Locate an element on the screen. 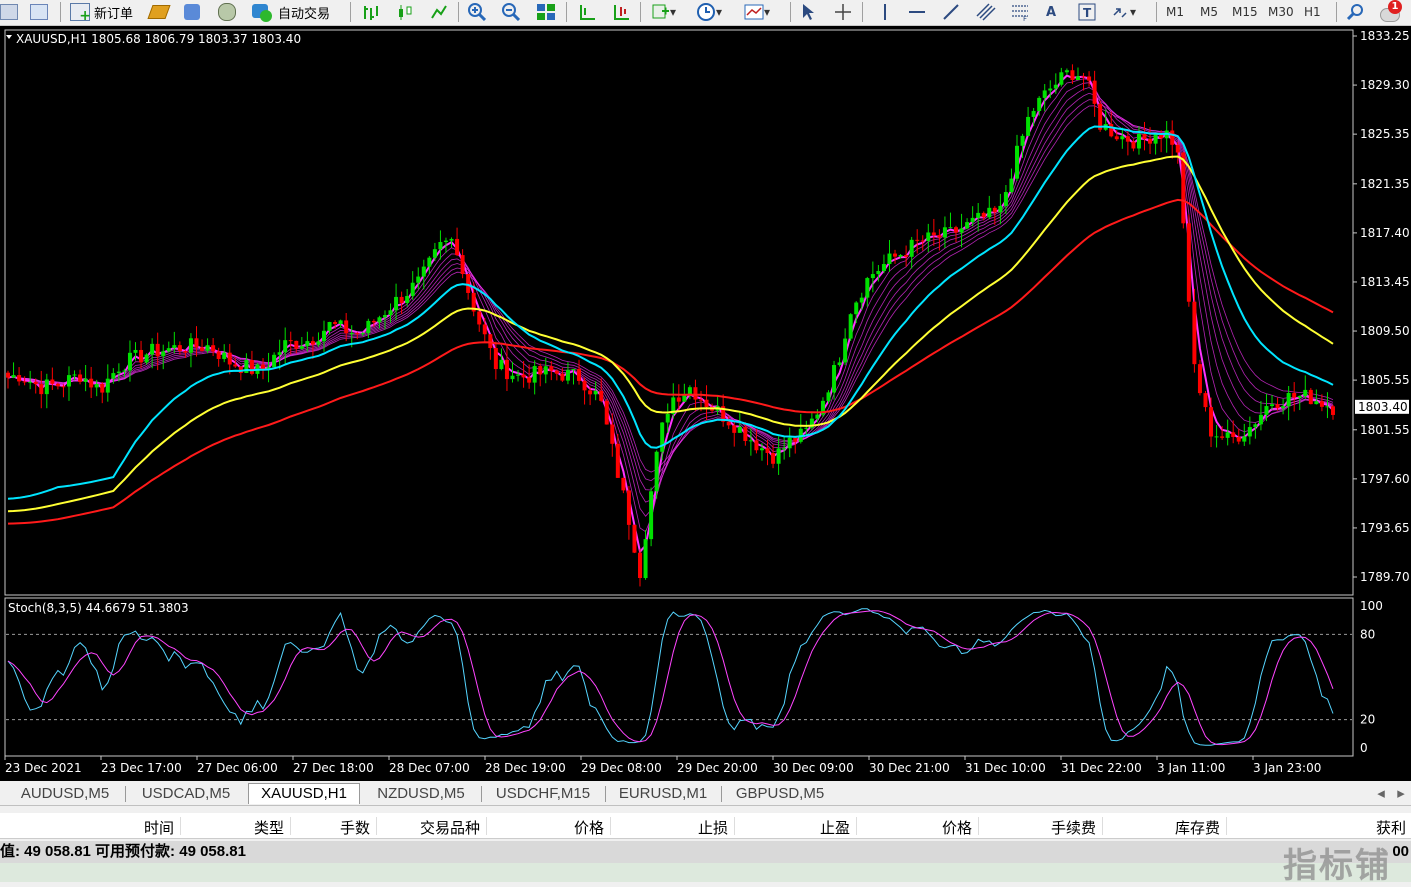 Image resolution: width=1411 pixels, height=887 pixels. new-order-button: + 新订单 is located at coordinates (101, 12).